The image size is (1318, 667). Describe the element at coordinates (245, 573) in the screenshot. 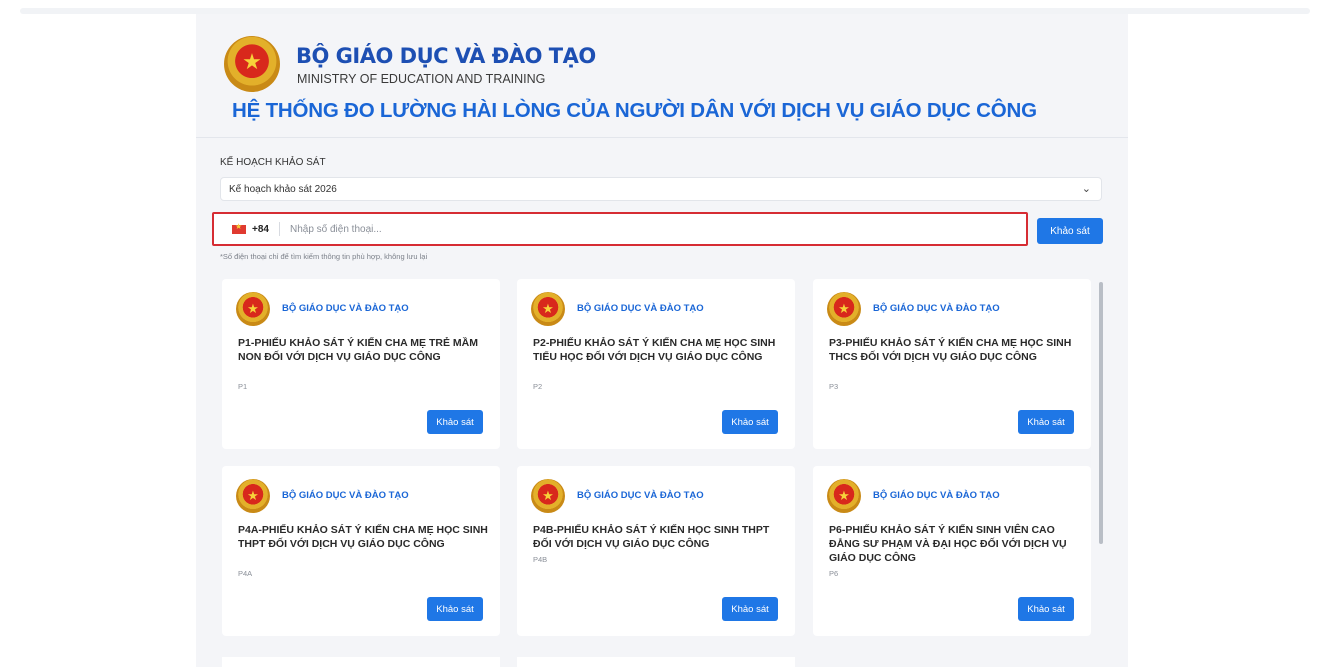

I see `card-code: P4A` at that location.